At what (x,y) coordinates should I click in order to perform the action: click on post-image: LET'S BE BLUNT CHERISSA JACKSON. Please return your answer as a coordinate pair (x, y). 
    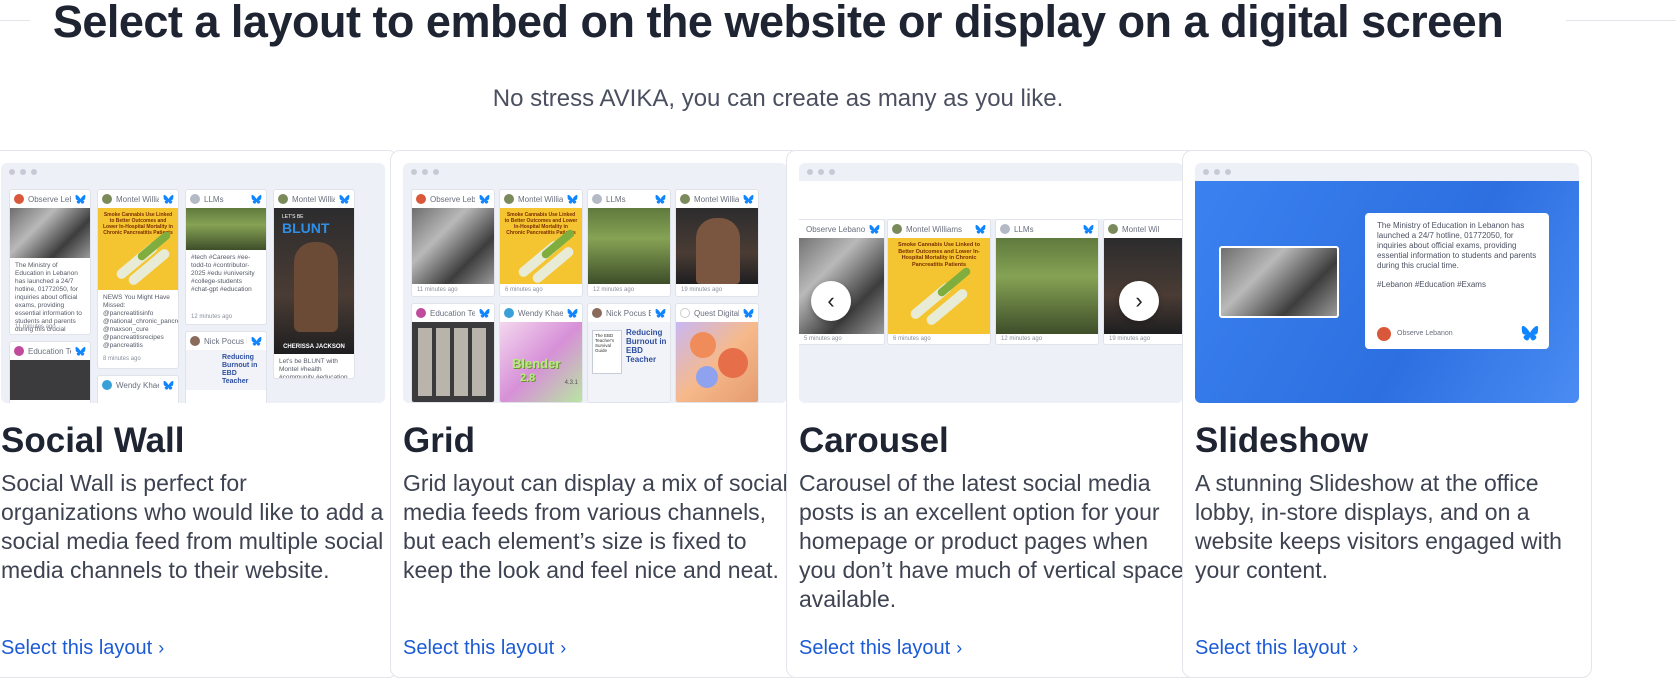
    Looking at the image, I should click on (314, 281).